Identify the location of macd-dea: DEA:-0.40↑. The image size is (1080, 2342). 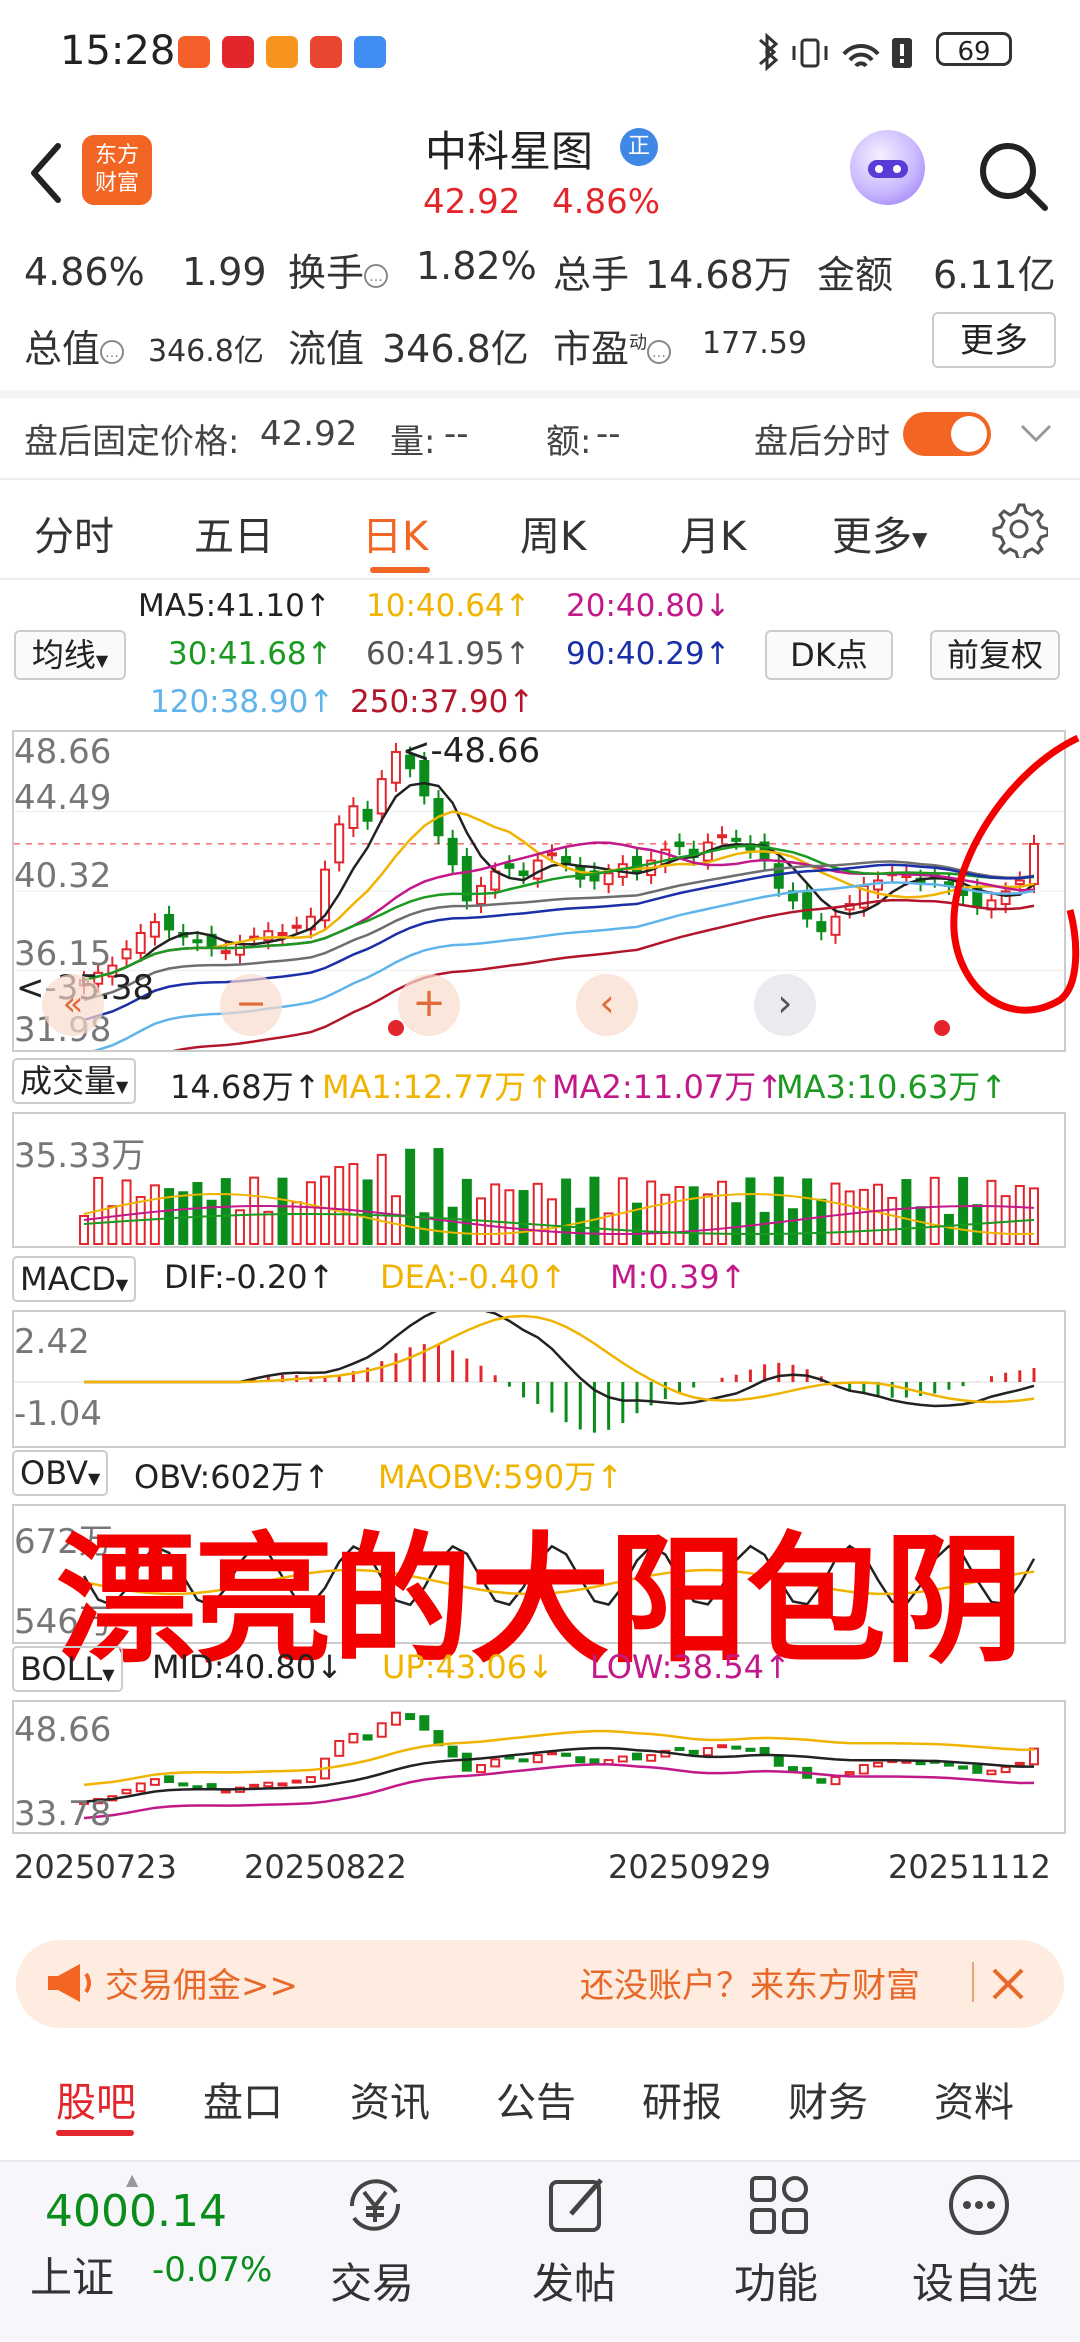
(473, 1277).